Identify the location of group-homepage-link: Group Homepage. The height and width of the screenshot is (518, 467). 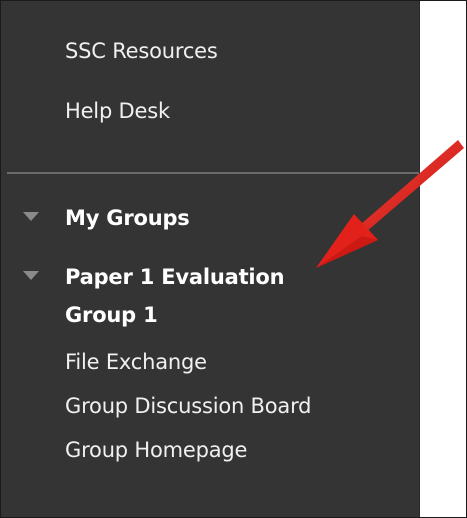
(156, 450).